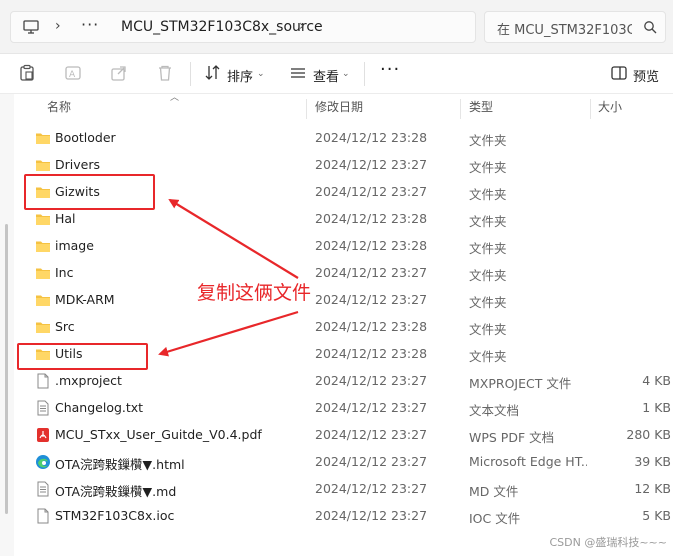 Image resolution: width=673 pixels, height=556 pixels. What do you see at coordinates (298, 74) in the screenshot?
I see `view-icon` at bounding box center [298, 74].